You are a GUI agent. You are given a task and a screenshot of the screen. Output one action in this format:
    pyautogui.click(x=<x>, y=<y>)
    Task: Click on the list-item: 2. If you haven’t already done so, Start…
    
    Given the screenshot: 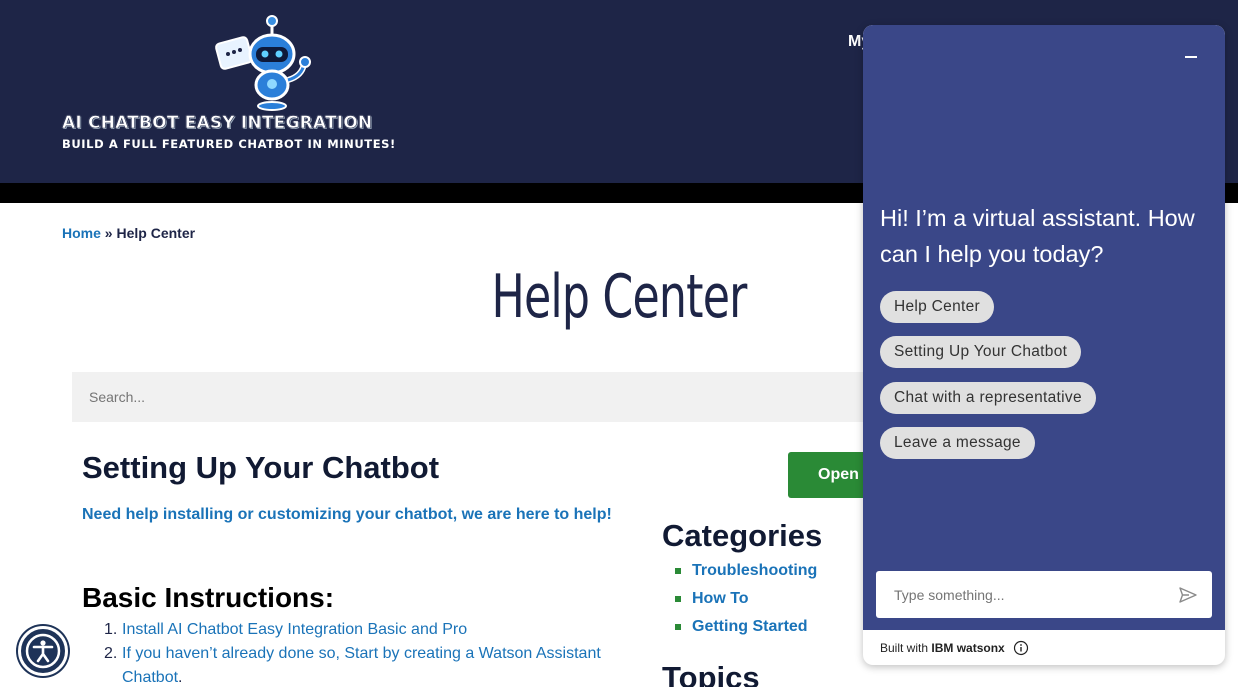 What is the action you would take?
    pyautogui.click(x=363, y=664)
    